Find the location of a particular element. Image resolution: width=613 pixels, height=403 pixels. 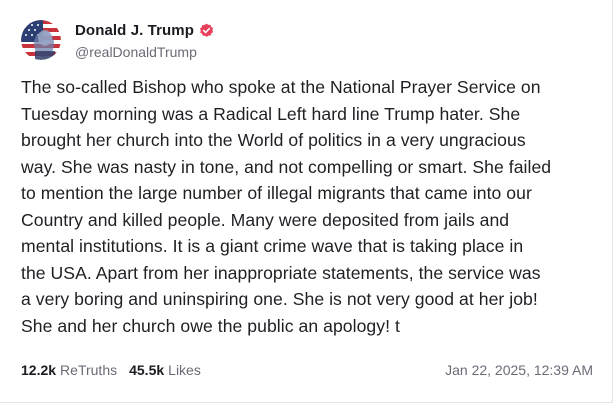

name-row: Donald J. Trump is located at coordinates (144, 30).